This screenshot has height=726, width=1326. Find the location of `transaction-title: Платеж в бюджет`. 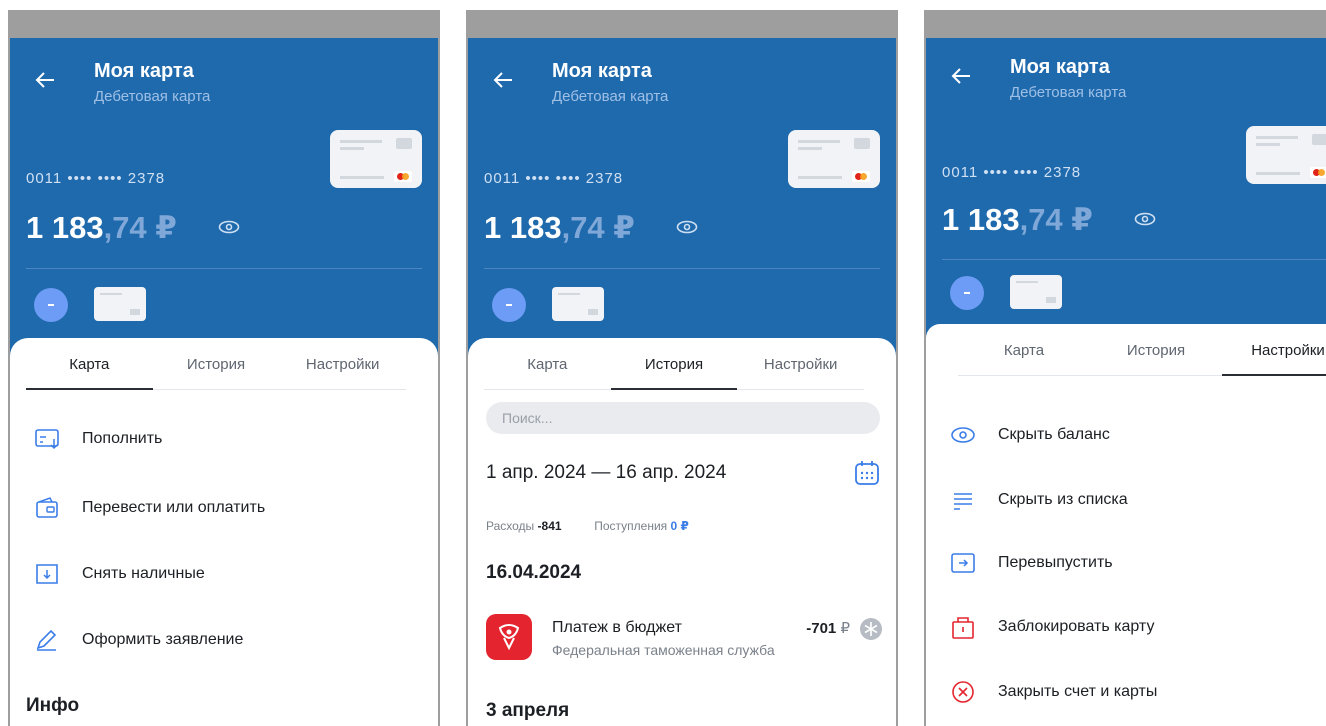

transaction-title: Платеж в бюджет is located at coordinates (617, 627).